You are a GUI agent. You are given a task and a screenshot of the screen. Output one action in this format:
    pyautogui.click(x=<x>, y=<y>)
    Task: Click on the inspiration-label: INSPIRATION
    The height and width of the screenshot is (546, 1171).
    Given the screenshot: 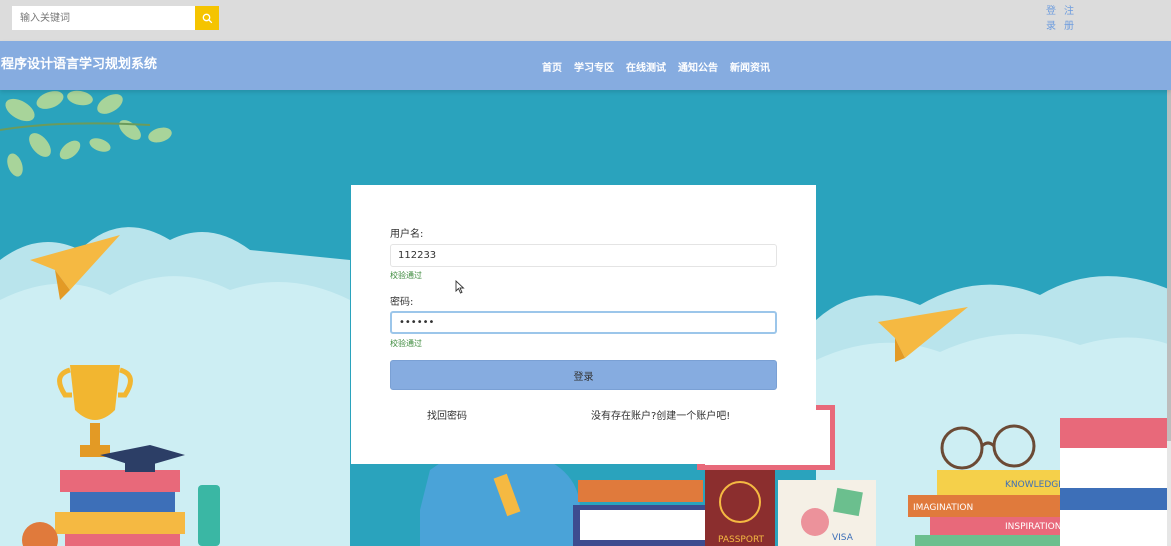 What is the action you would take?
    pyautogui.click(x=1033, y=527)
    